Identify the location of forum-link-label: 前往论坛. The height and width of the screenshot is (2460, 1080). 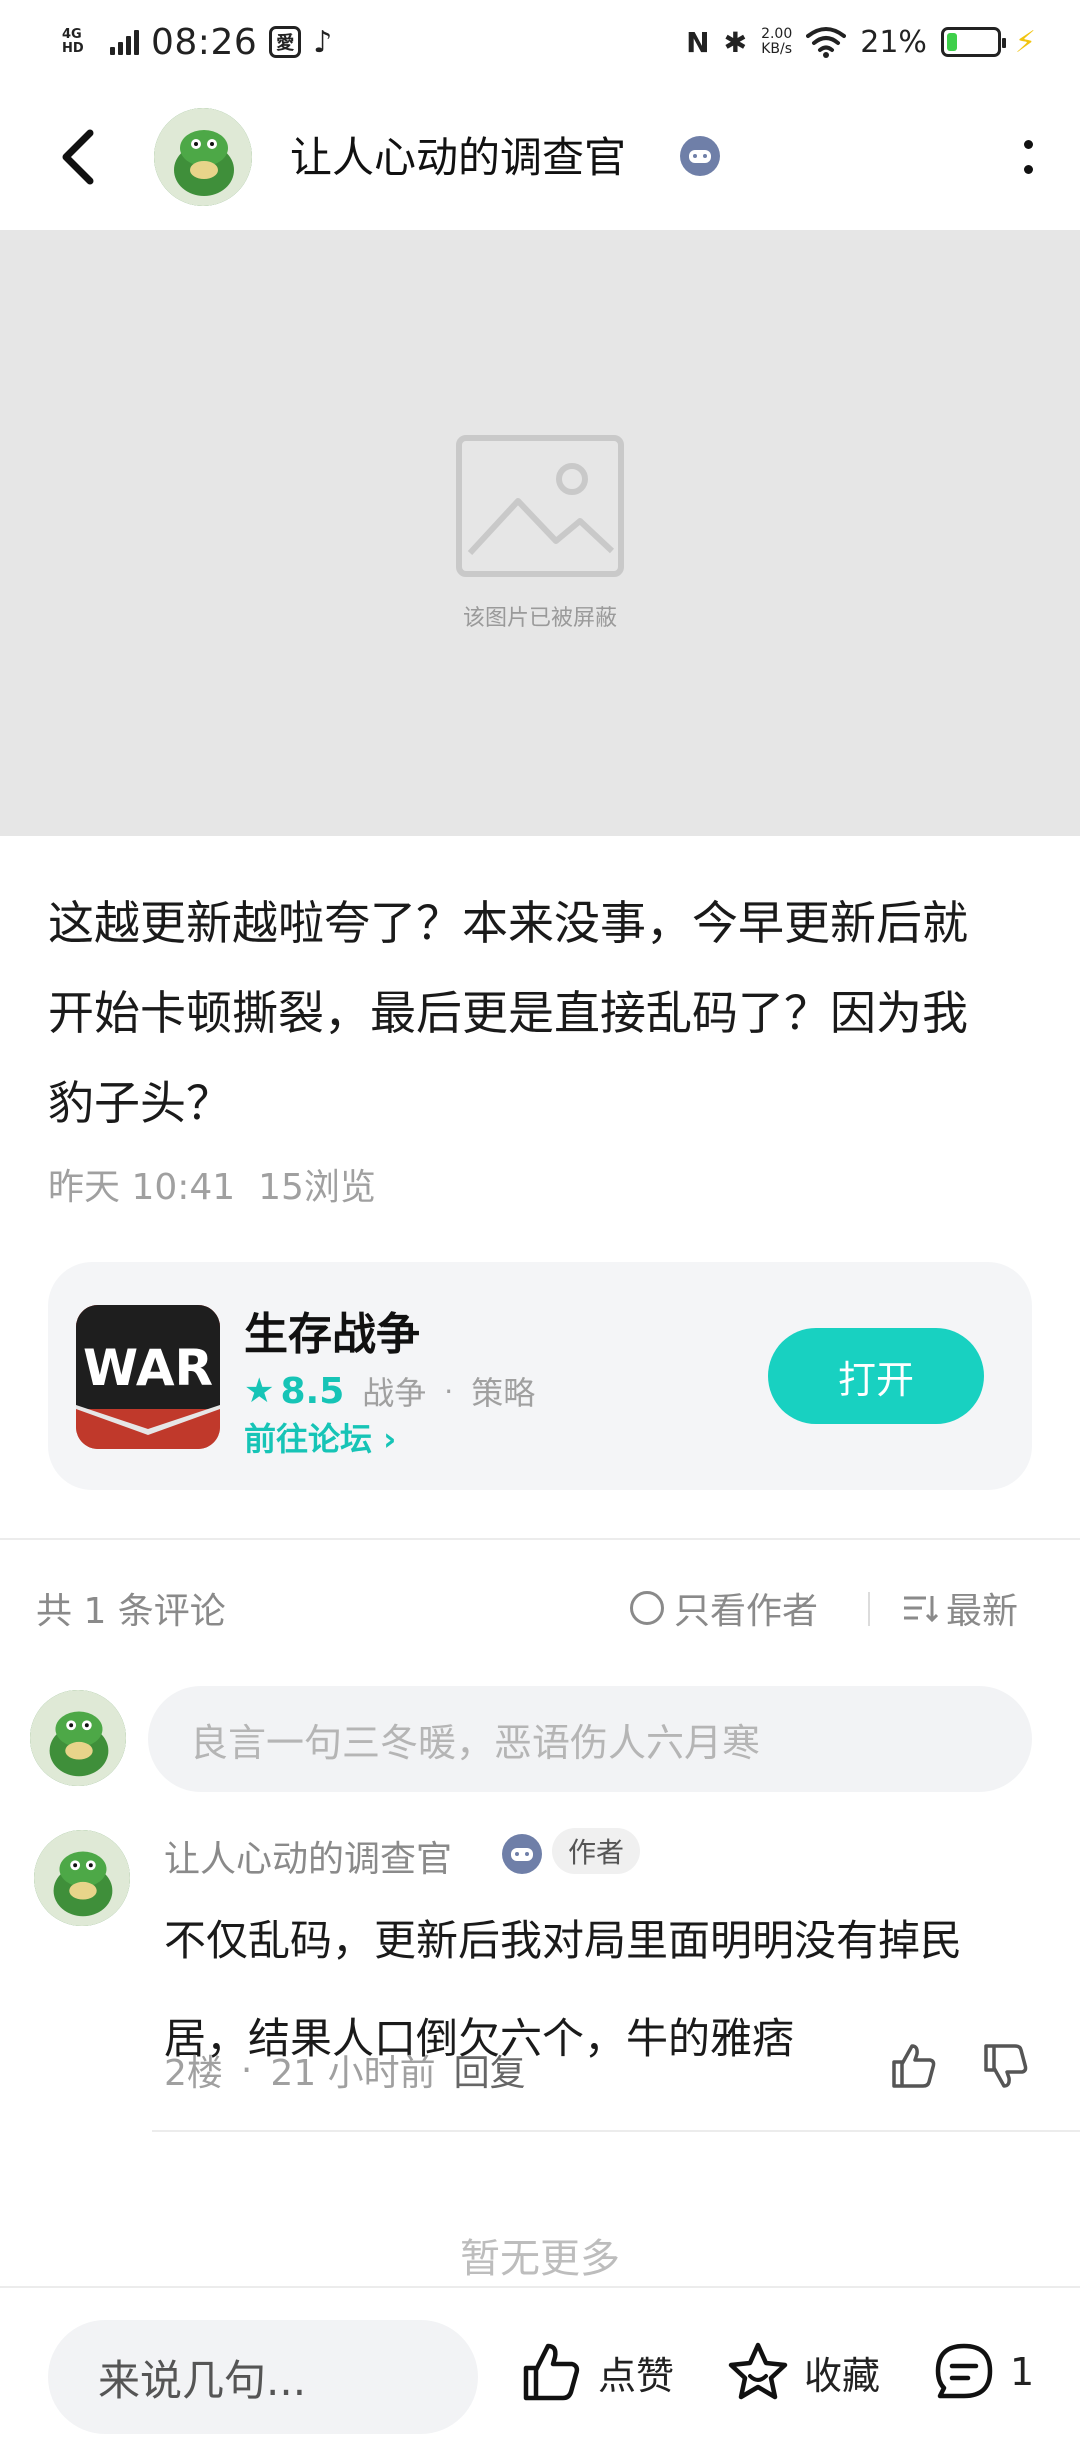
(308, 1439).